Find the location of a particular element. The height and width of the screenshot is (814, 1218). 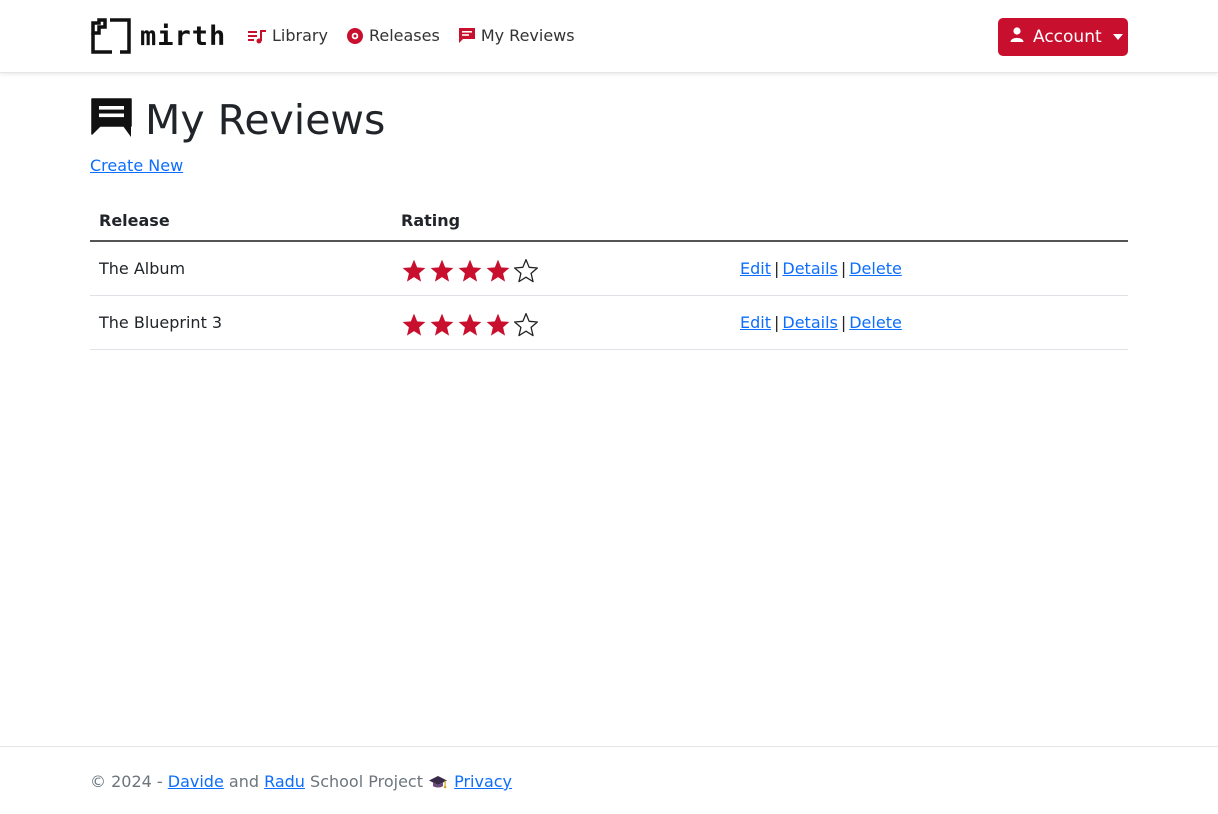

account-label: Account is located at coordinates (1067, 37).